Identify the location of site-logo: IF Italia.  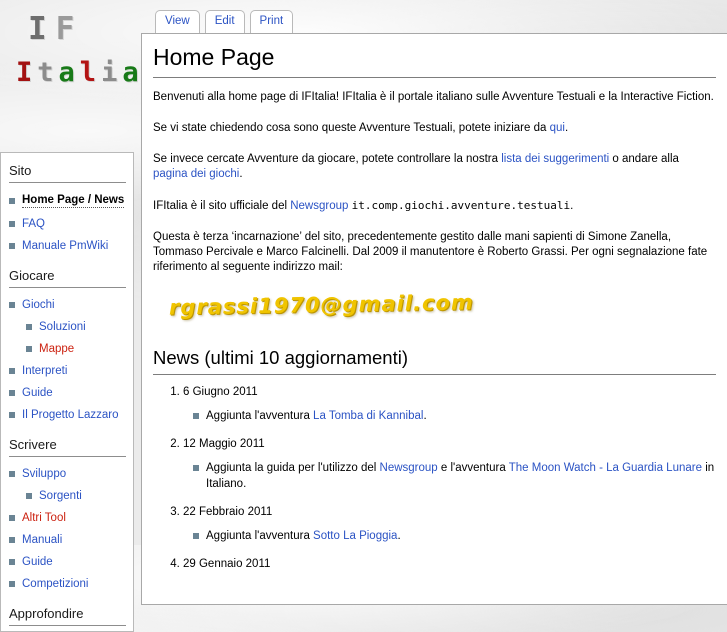
(80, 51).